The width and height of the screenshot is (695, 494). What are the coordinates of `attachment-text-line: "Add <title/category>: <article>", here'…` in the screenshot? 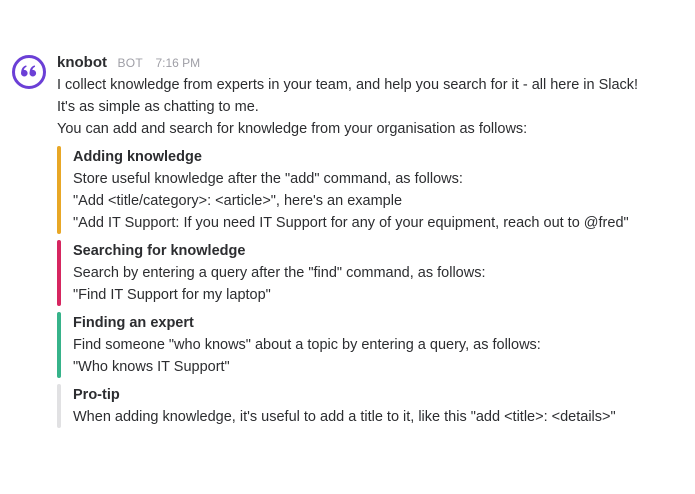 It's located at (238, 201).